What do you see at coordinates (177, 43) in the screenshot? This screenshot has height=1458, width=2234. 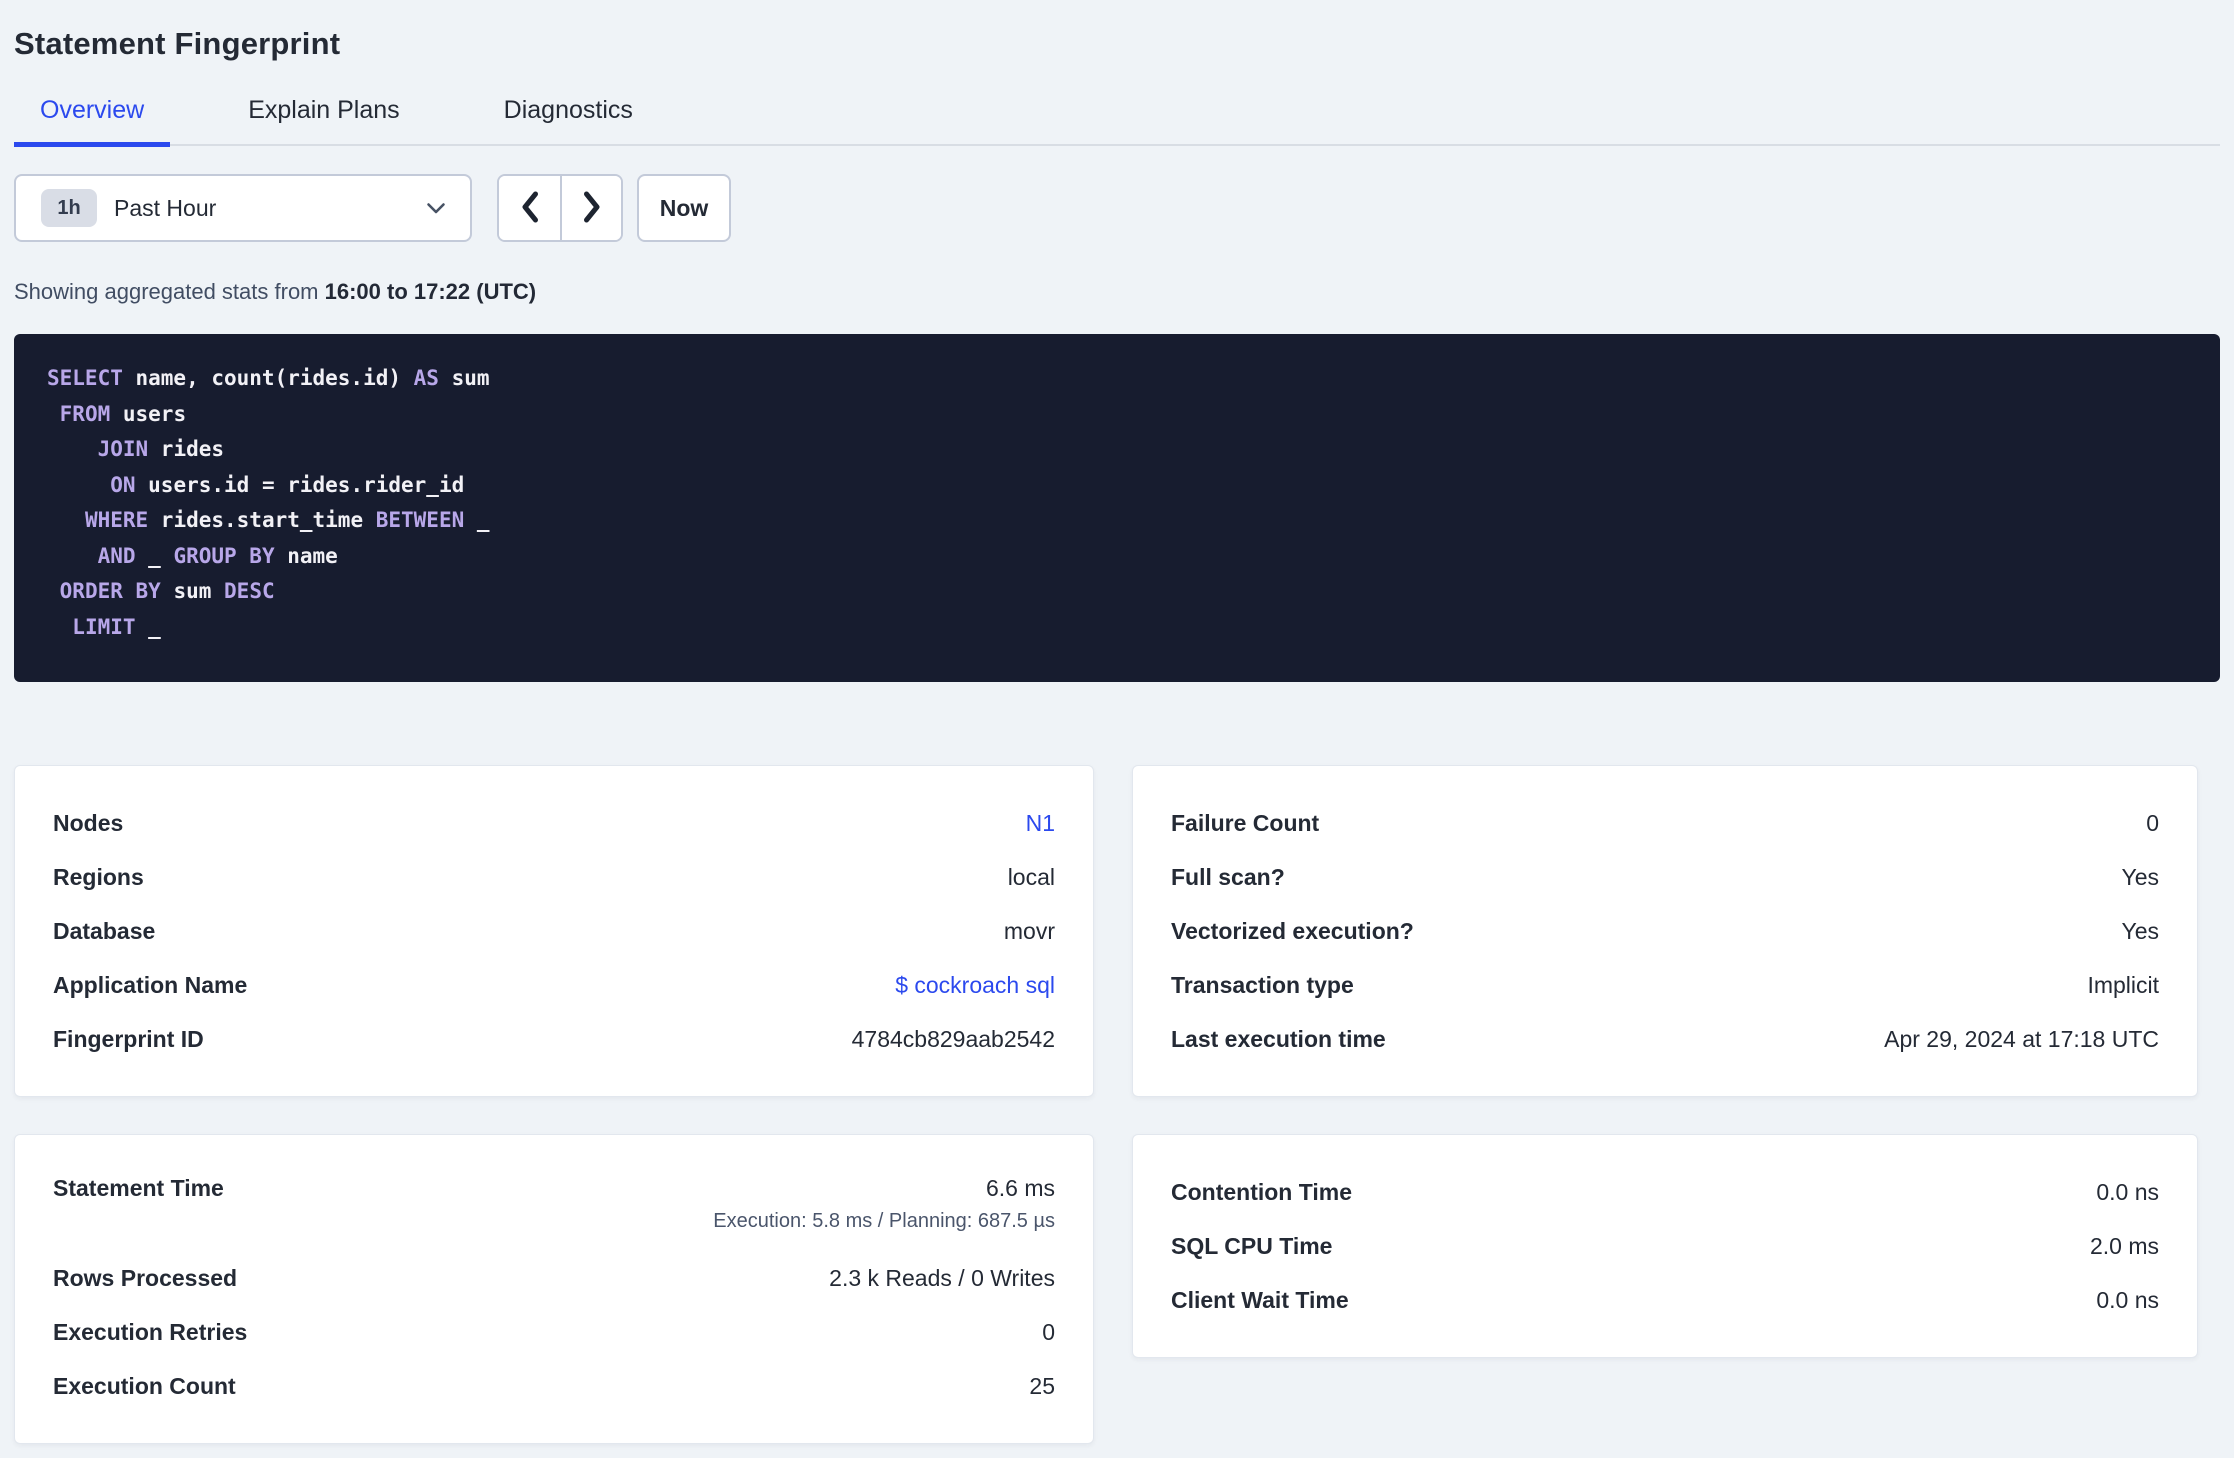 I see `page-title: Statement Fingerprint` at bounding box center [177, 43].